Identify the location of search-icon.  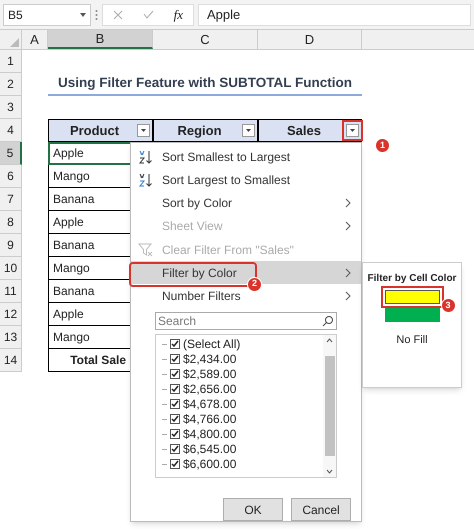
(328, 320).